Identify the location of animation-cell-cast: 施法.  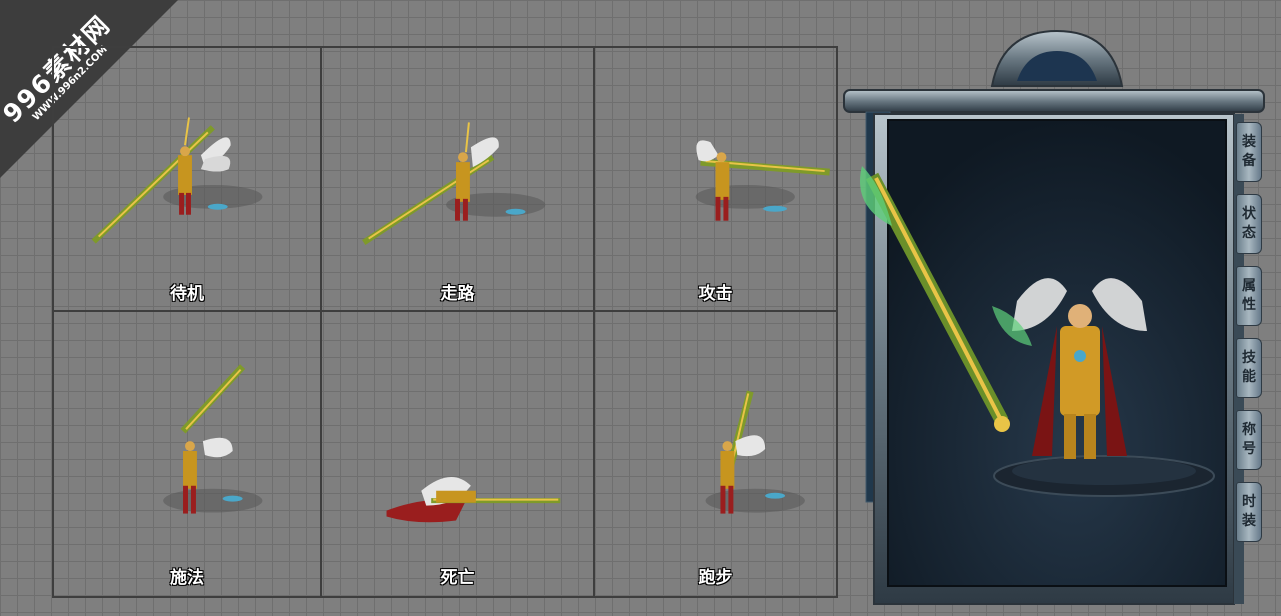
(188, 454).